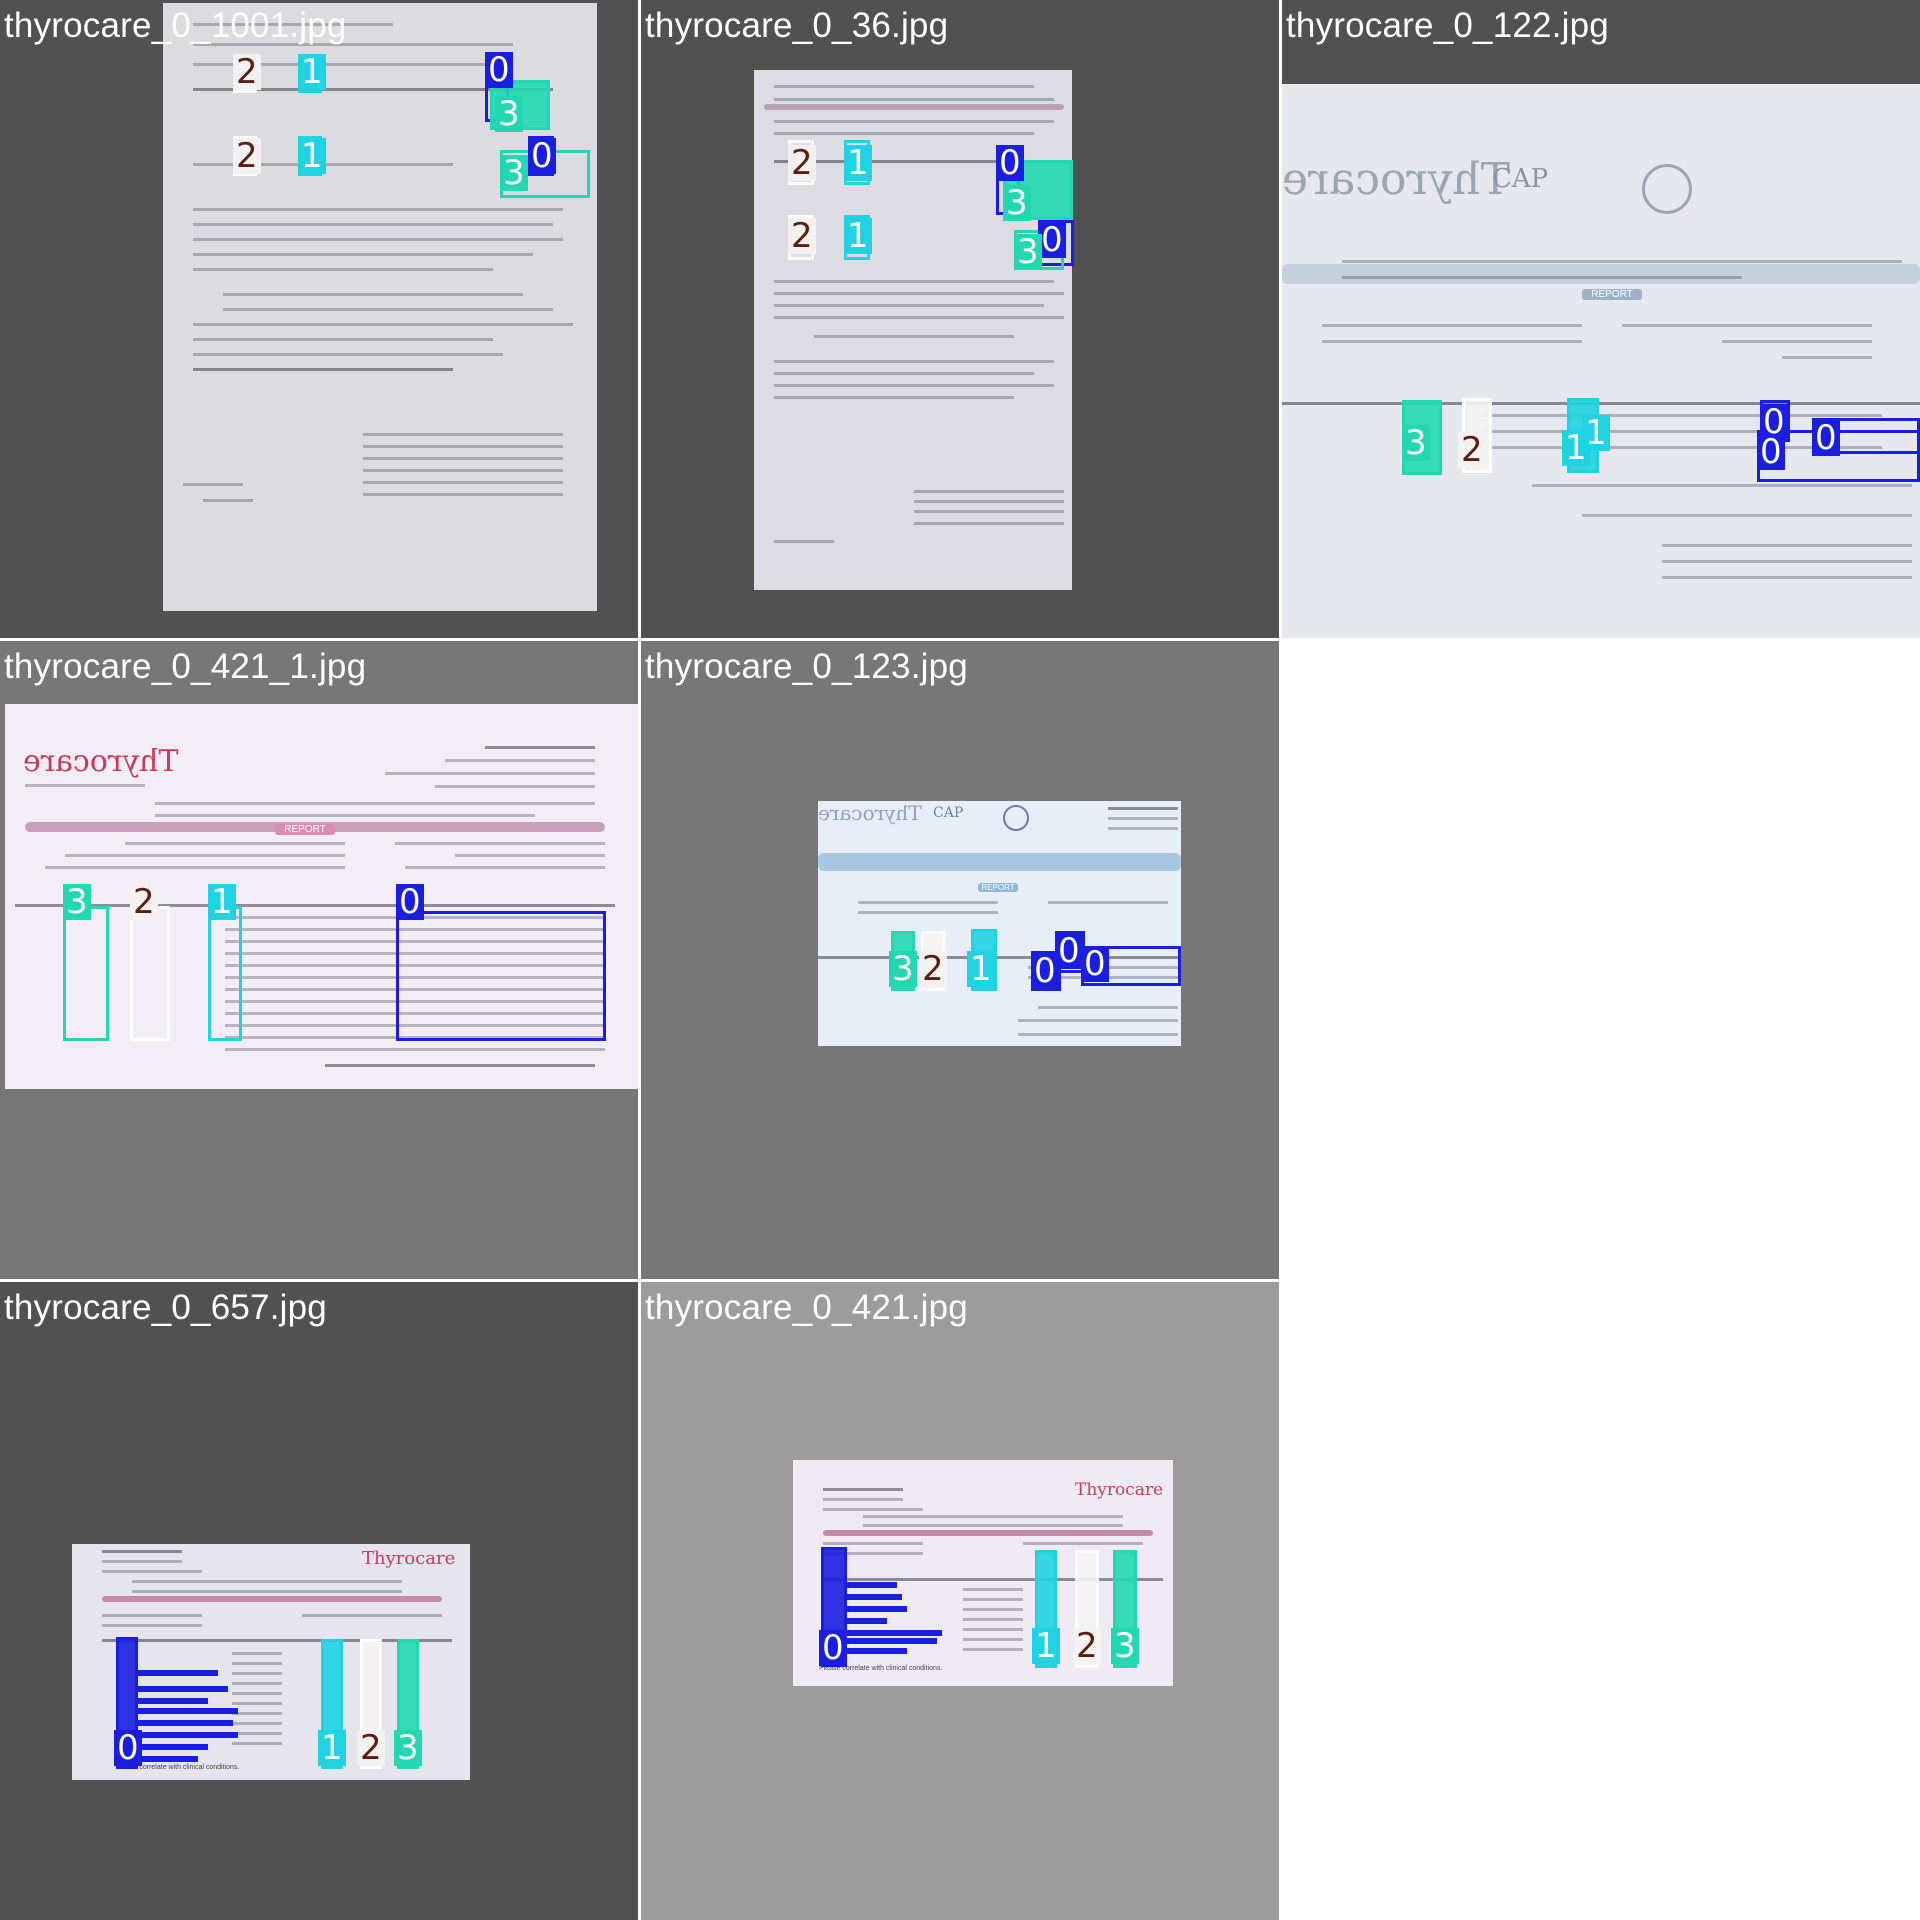 The width and height of the screenshot is (1920, 1920). What do you see at coordinates (185, 666) in the screenshot?
I see `image-filename: thyrocare_0_421_1.jpg` at bounding box center [185, 666].